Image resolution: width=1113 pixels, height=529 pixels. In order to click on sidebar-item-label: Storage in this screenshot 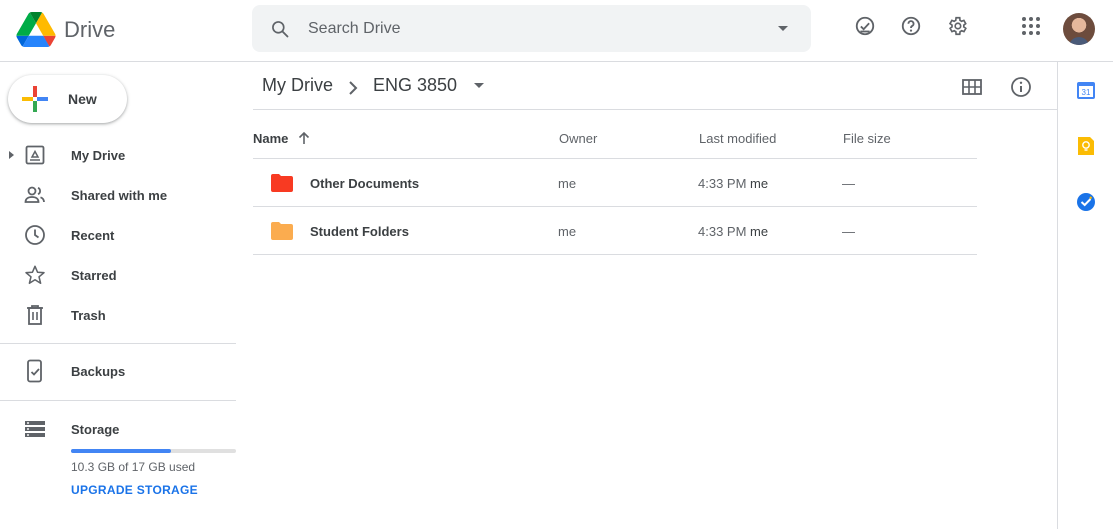, I will do `click(95, 429)`.